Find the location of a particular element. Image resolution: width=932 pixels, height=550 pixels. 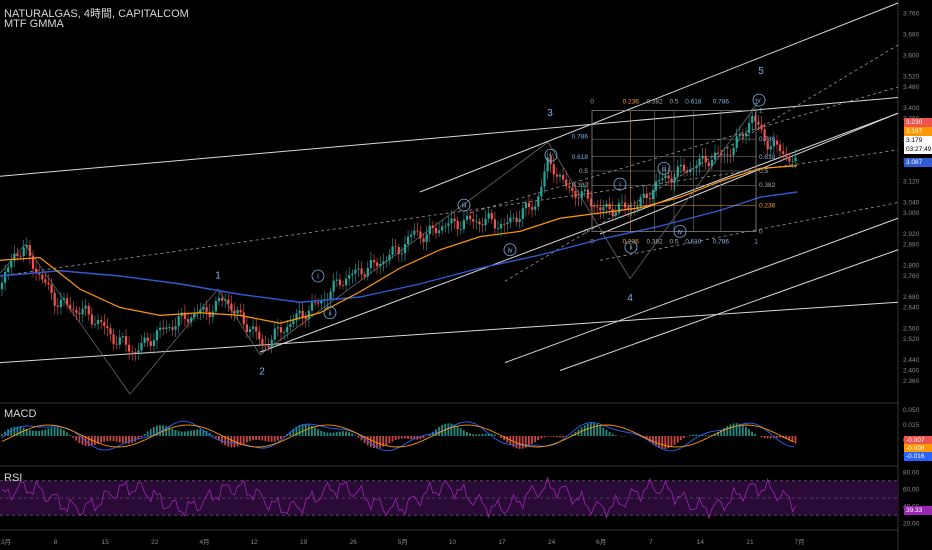

wave-label-major: 1 is located at coordinates (218, 276).